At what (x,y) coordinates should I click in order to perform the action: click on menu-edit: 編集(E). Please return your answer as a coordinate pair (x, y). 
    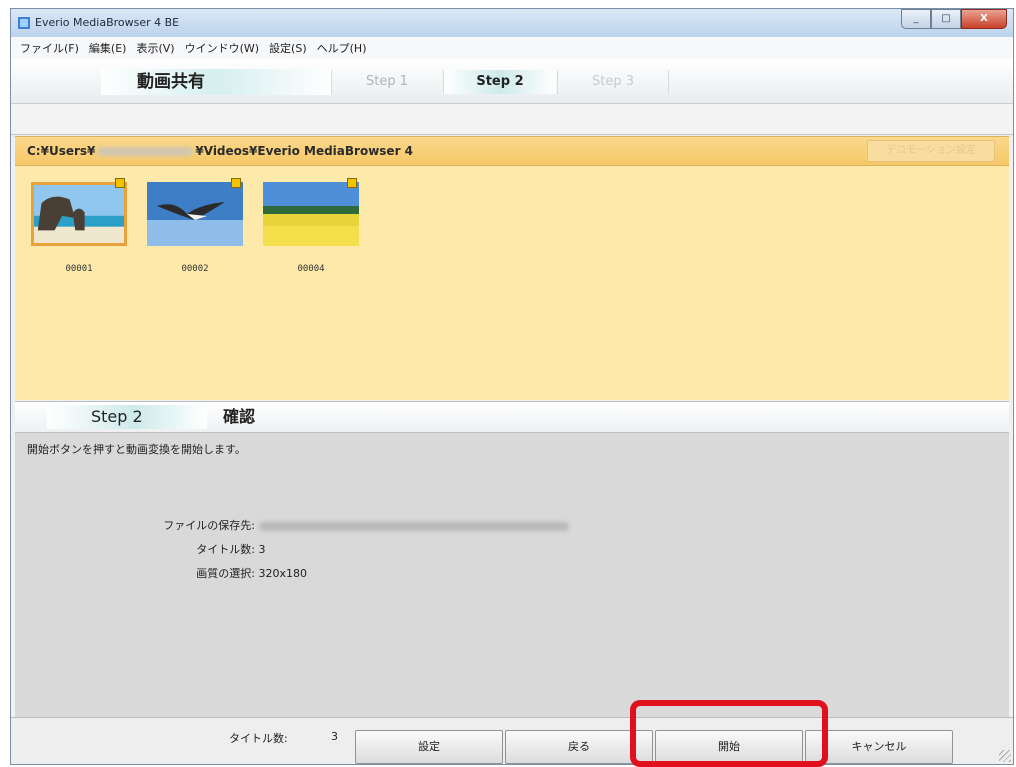
    Looking at the image, I should click on (108, 48).